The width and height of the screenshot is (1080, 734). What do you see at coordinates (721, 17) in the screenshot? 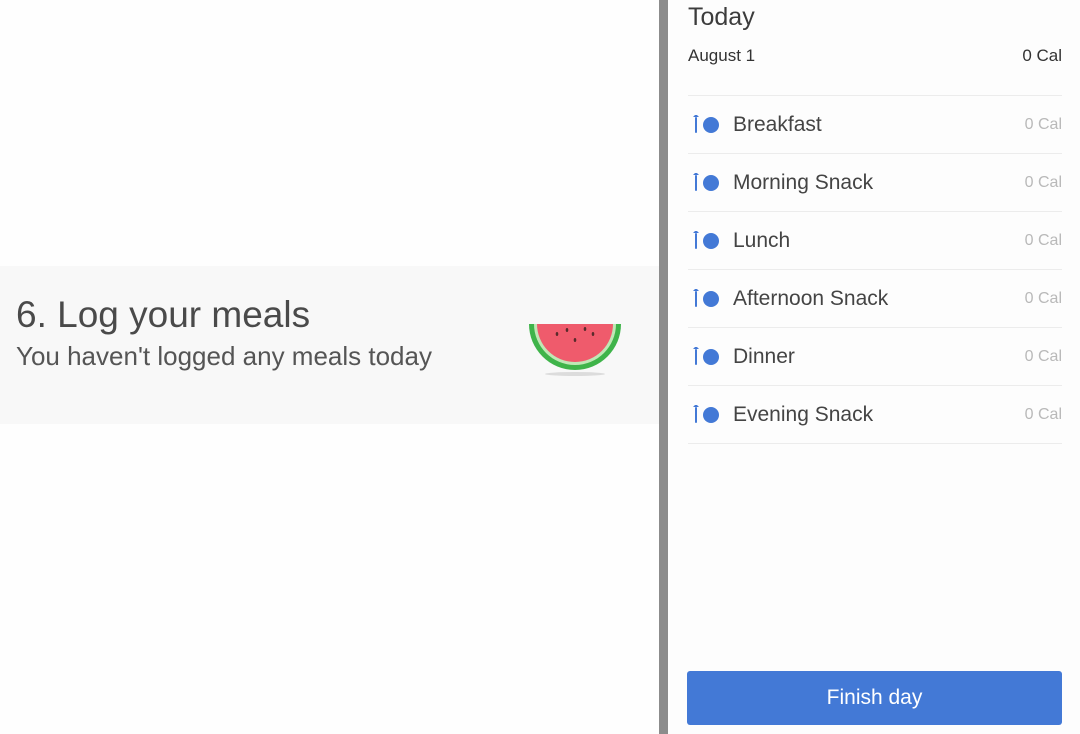
I see `day-title: Today` at bounding box center [721, 17].